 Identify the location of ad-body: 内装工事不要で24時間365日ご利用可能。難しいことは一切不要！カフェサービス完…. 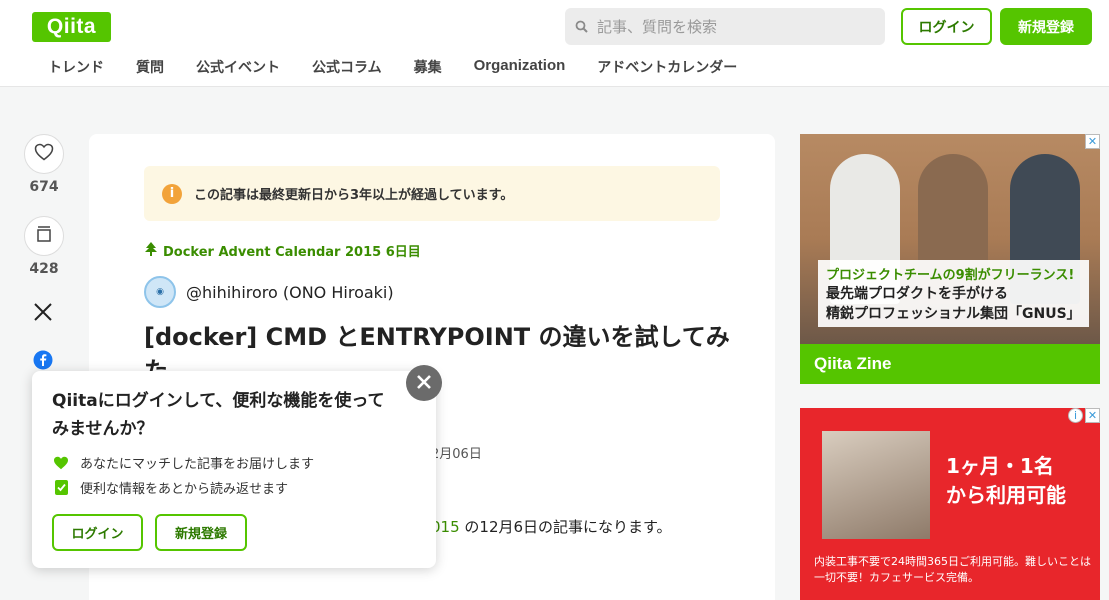
(952, 569).